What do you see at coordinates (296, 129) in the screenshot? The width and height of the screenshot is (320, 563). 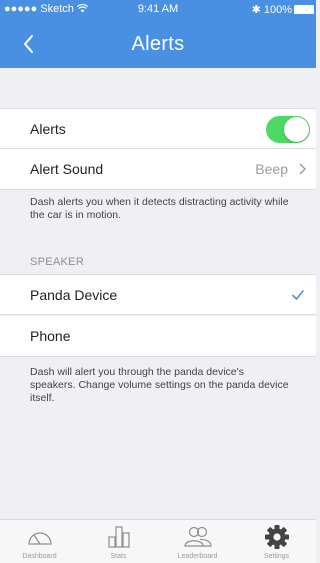 I see `toggle-knob` at bounding box center [296, 129].